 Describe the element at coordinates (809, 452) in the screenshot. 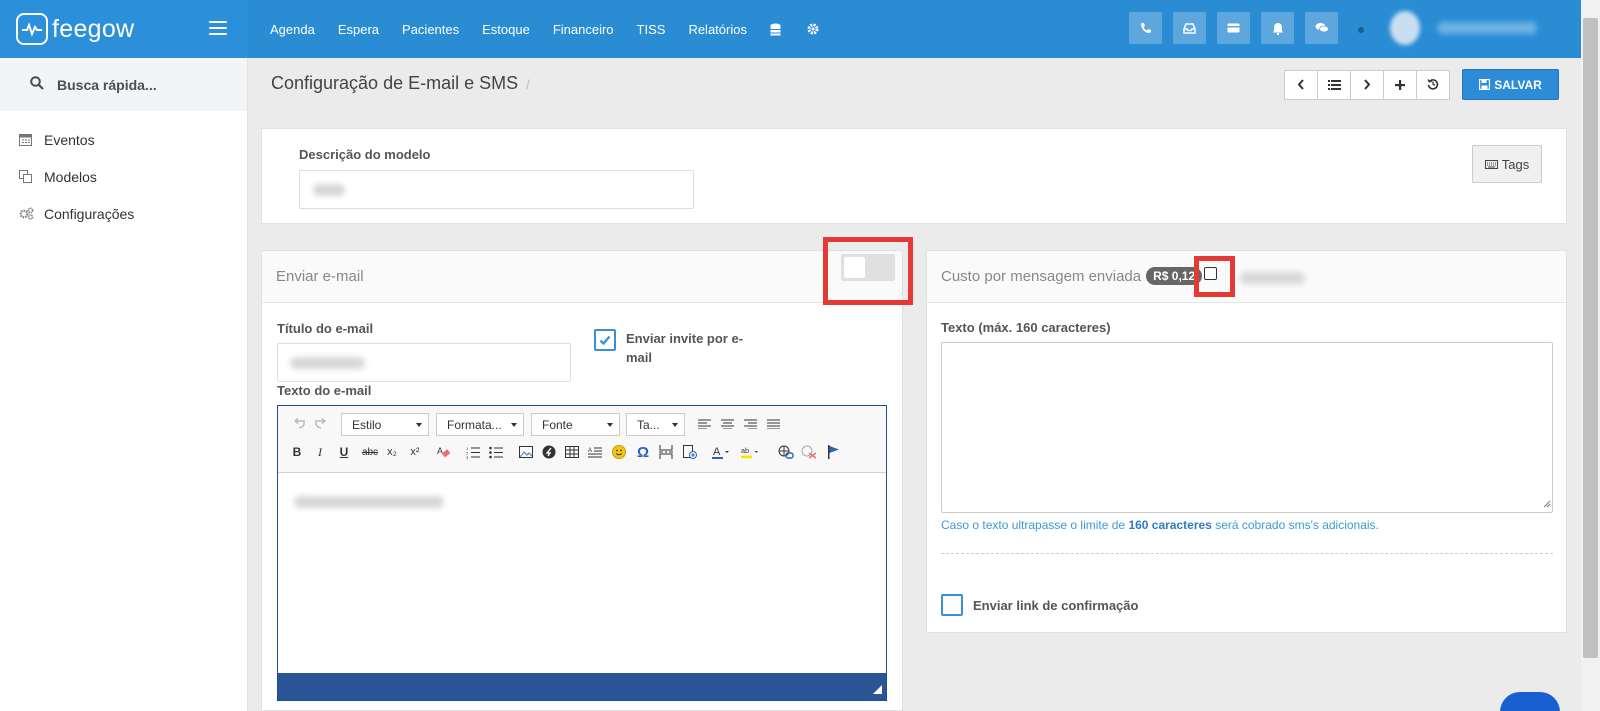

I see `unlink-icon` at that location.